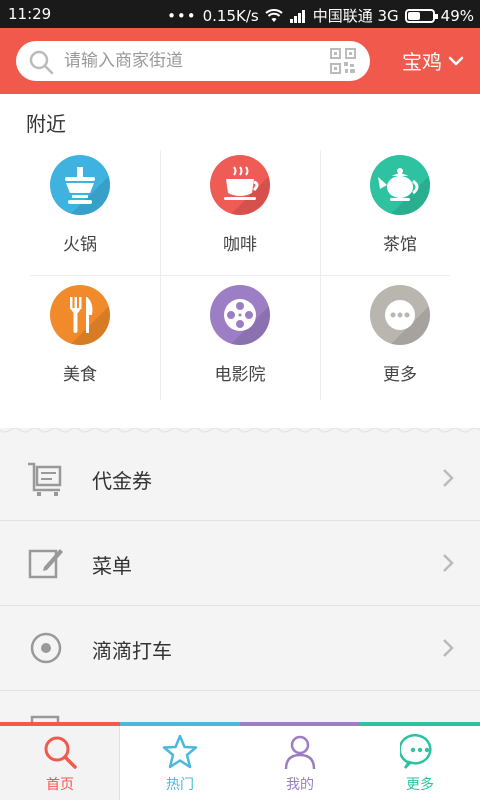 This screenshot has width=480, height=800. I want to click on qr-code-icon, so click(343, 61).